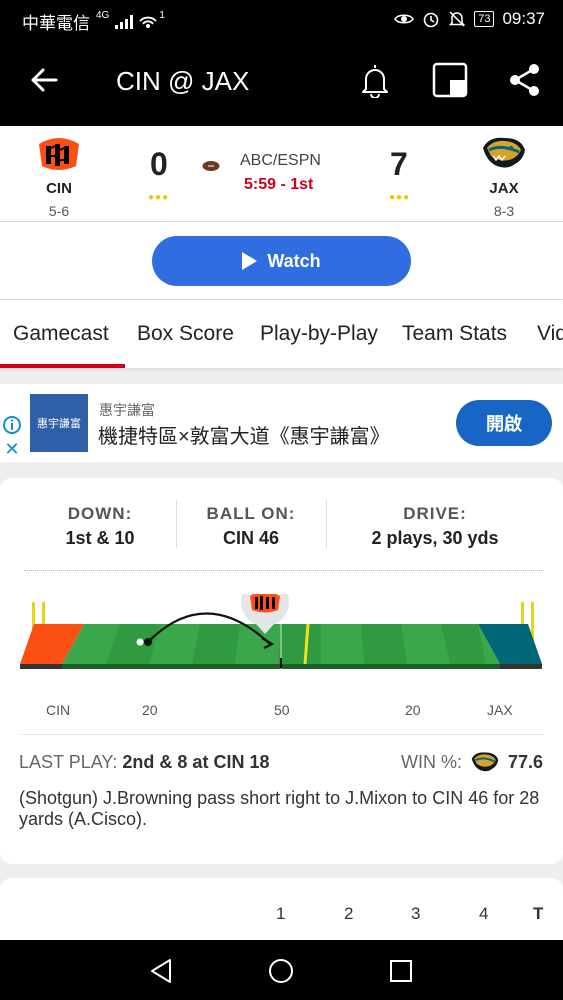 The width and height of the screenshot is (563, 1000). Describe the element at coordinates (58, 710) in the screenshot. I see `field-left-label: CIN` at that location.